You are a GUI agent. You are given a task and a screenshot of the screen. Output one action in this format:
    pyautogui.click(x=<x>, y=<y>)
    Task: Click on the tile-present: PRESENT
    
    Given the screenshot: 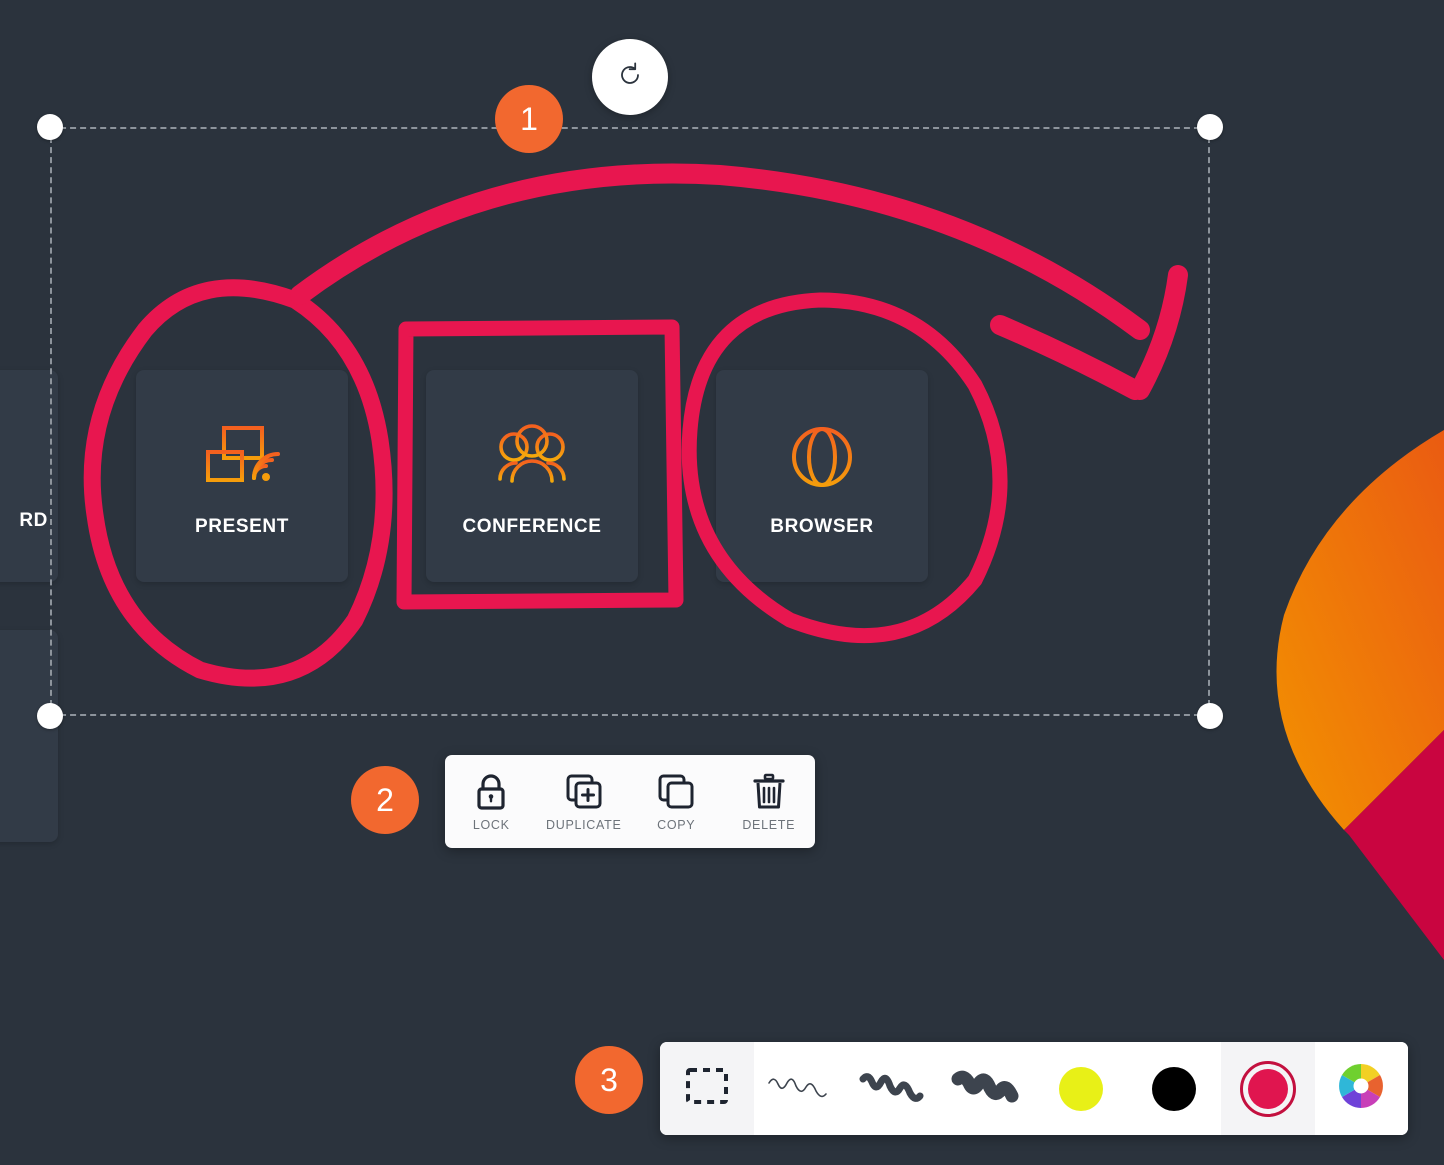 What is the action you would take?
    pyautogui.click(x=242, y=476)
    